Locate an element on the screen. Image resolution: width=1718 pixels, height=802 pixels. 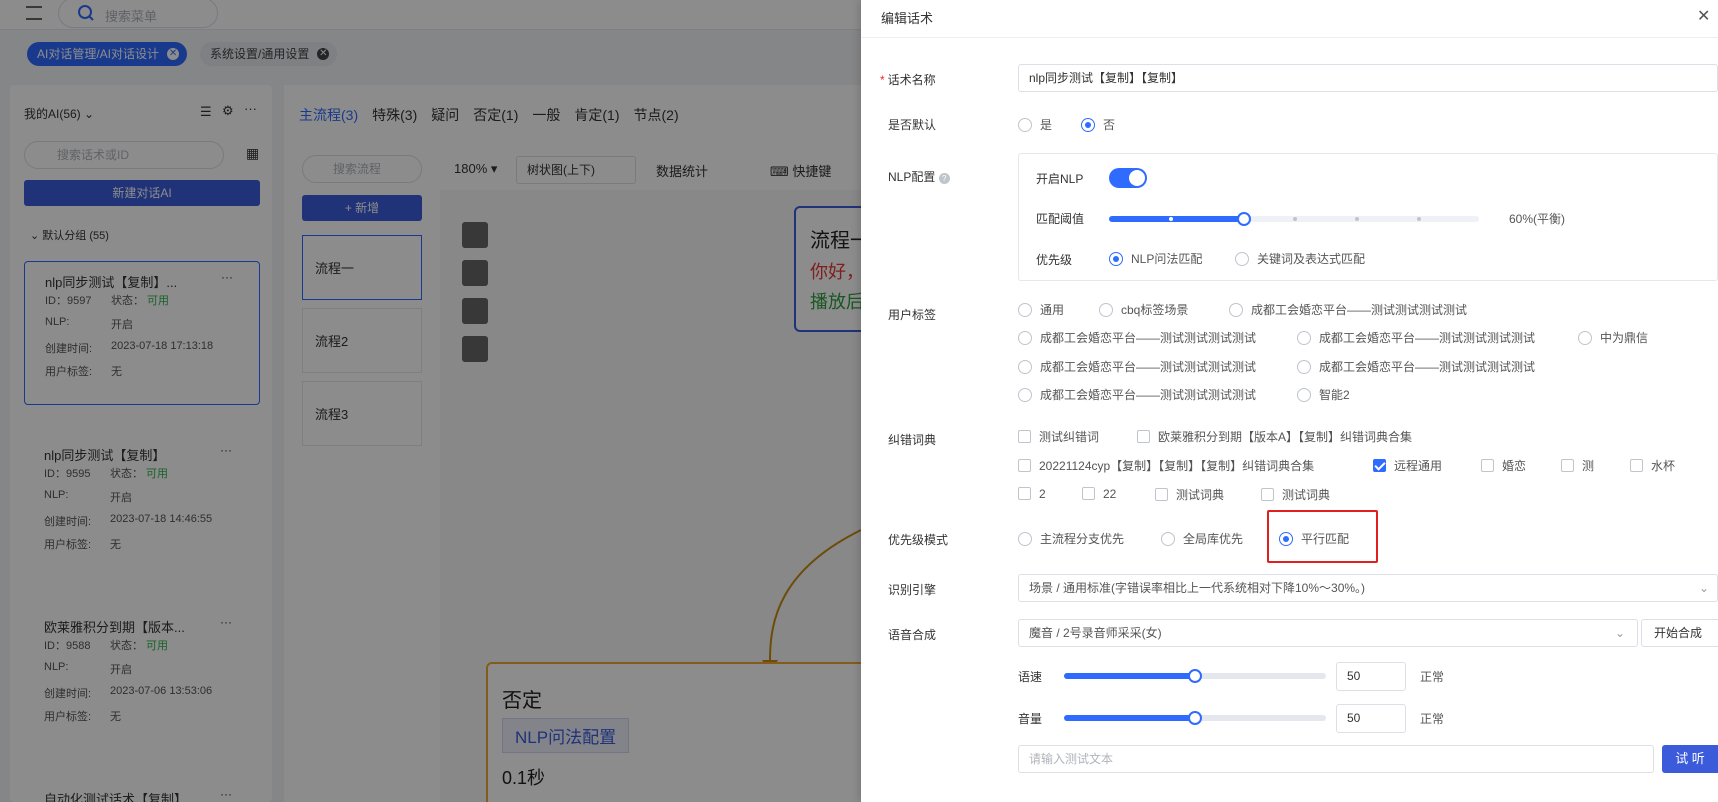
dict-checkbox: 婚恋 is located at coordinates (1503, 465).